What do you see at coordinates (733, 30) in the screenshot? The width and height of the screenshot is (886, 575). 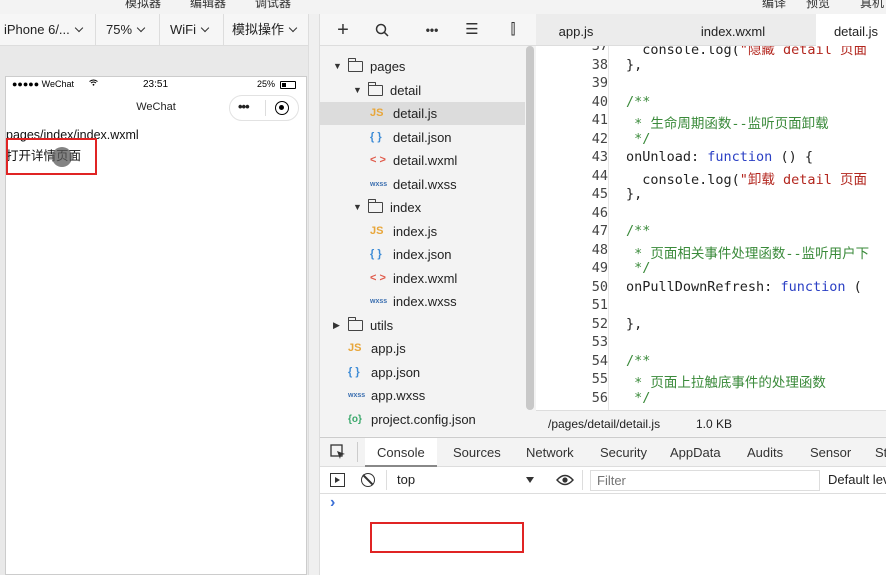 I see `tab-index-wxml: index.wxml` at bounding box center [733, 30].